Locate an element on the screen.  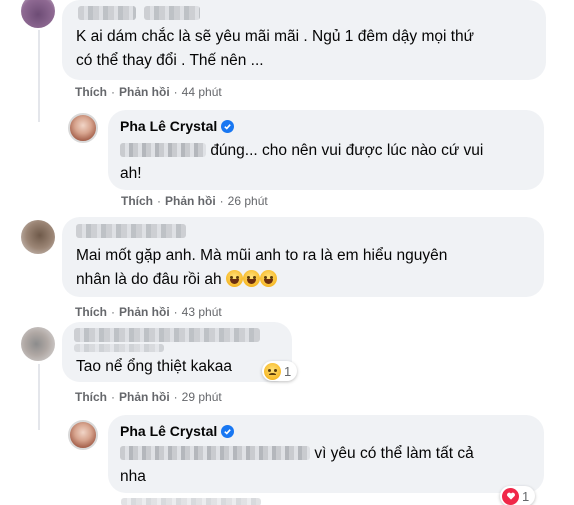
comment-actions: Thích · Phản hồi · 43 phút is located at coordinates (148, 312).